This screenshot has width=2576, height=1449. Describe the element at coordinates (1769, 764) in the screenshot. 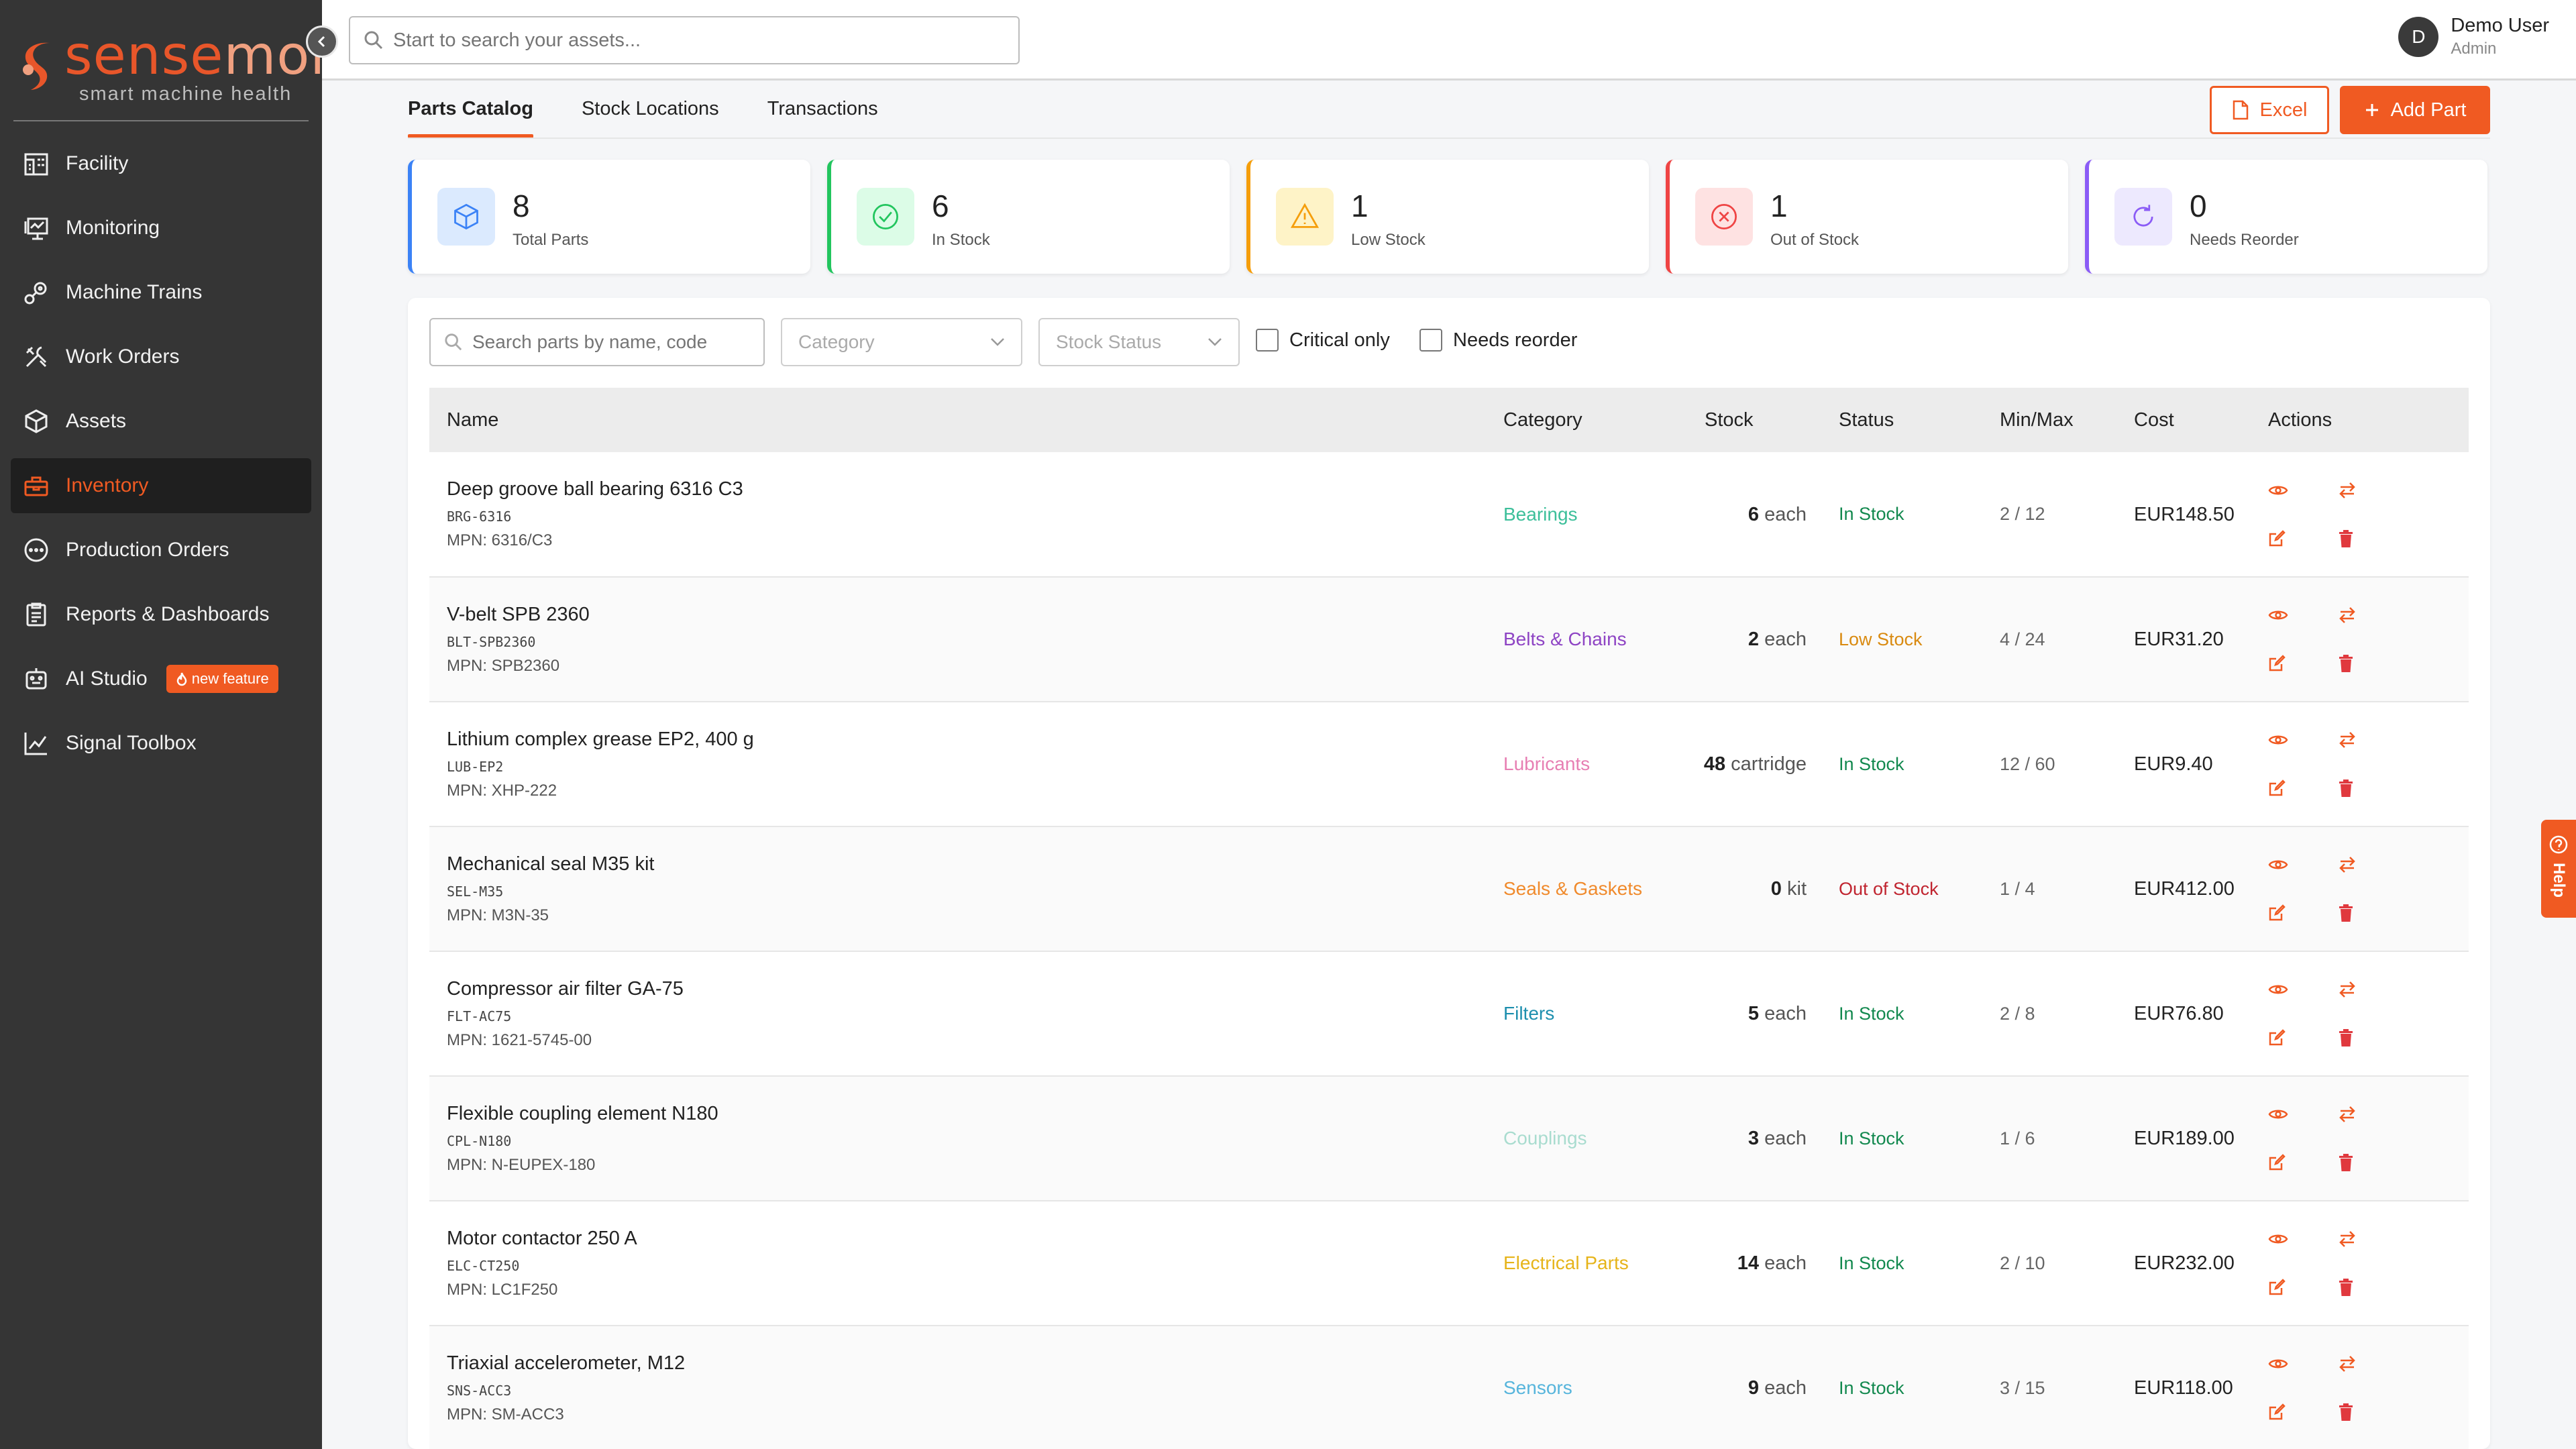

I see `stock-unit: cartridge` at that location.